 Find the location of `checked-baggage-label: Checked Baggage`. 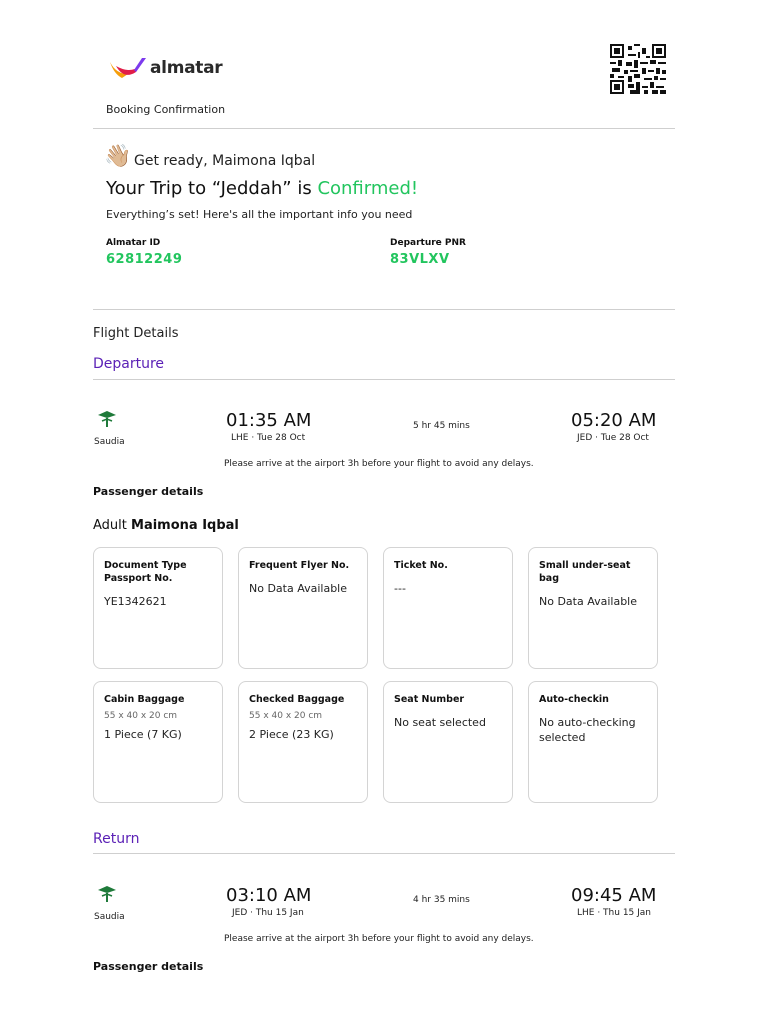

checked-baggage-label: Checked Baggage is located at coordinates (297, 699).